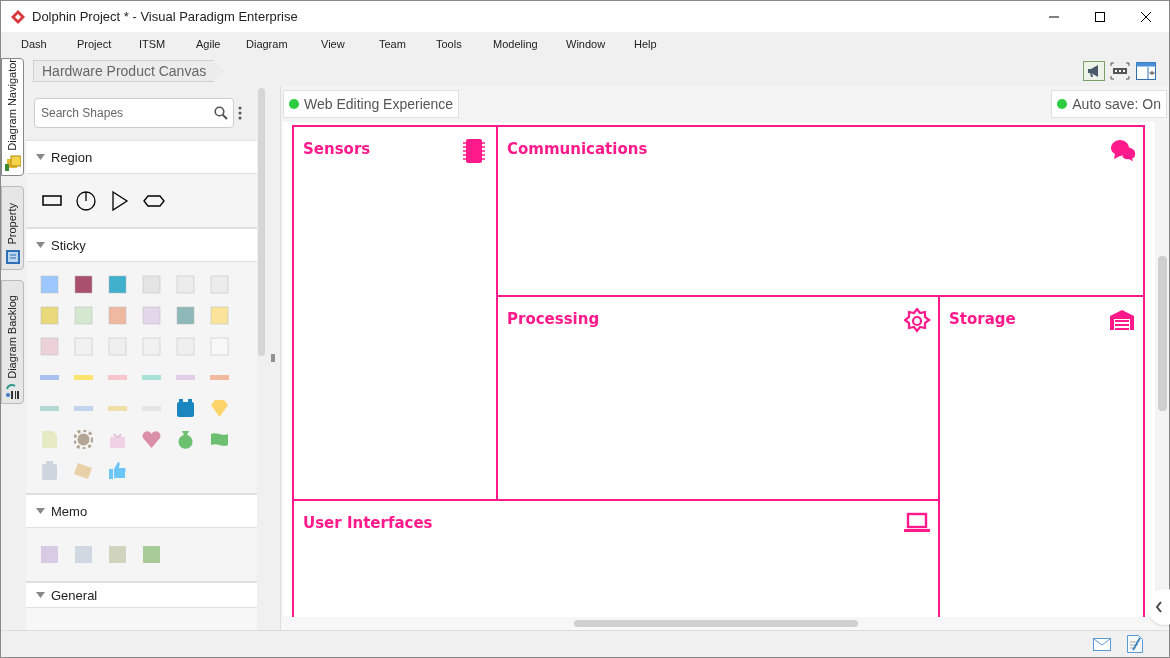 The width and height of the screenshot is (1170, 658). What do you see at coordinates (134, 113) in the screenshot?
I see `search-field: Search Shapes` at bounding box center [134, 113].